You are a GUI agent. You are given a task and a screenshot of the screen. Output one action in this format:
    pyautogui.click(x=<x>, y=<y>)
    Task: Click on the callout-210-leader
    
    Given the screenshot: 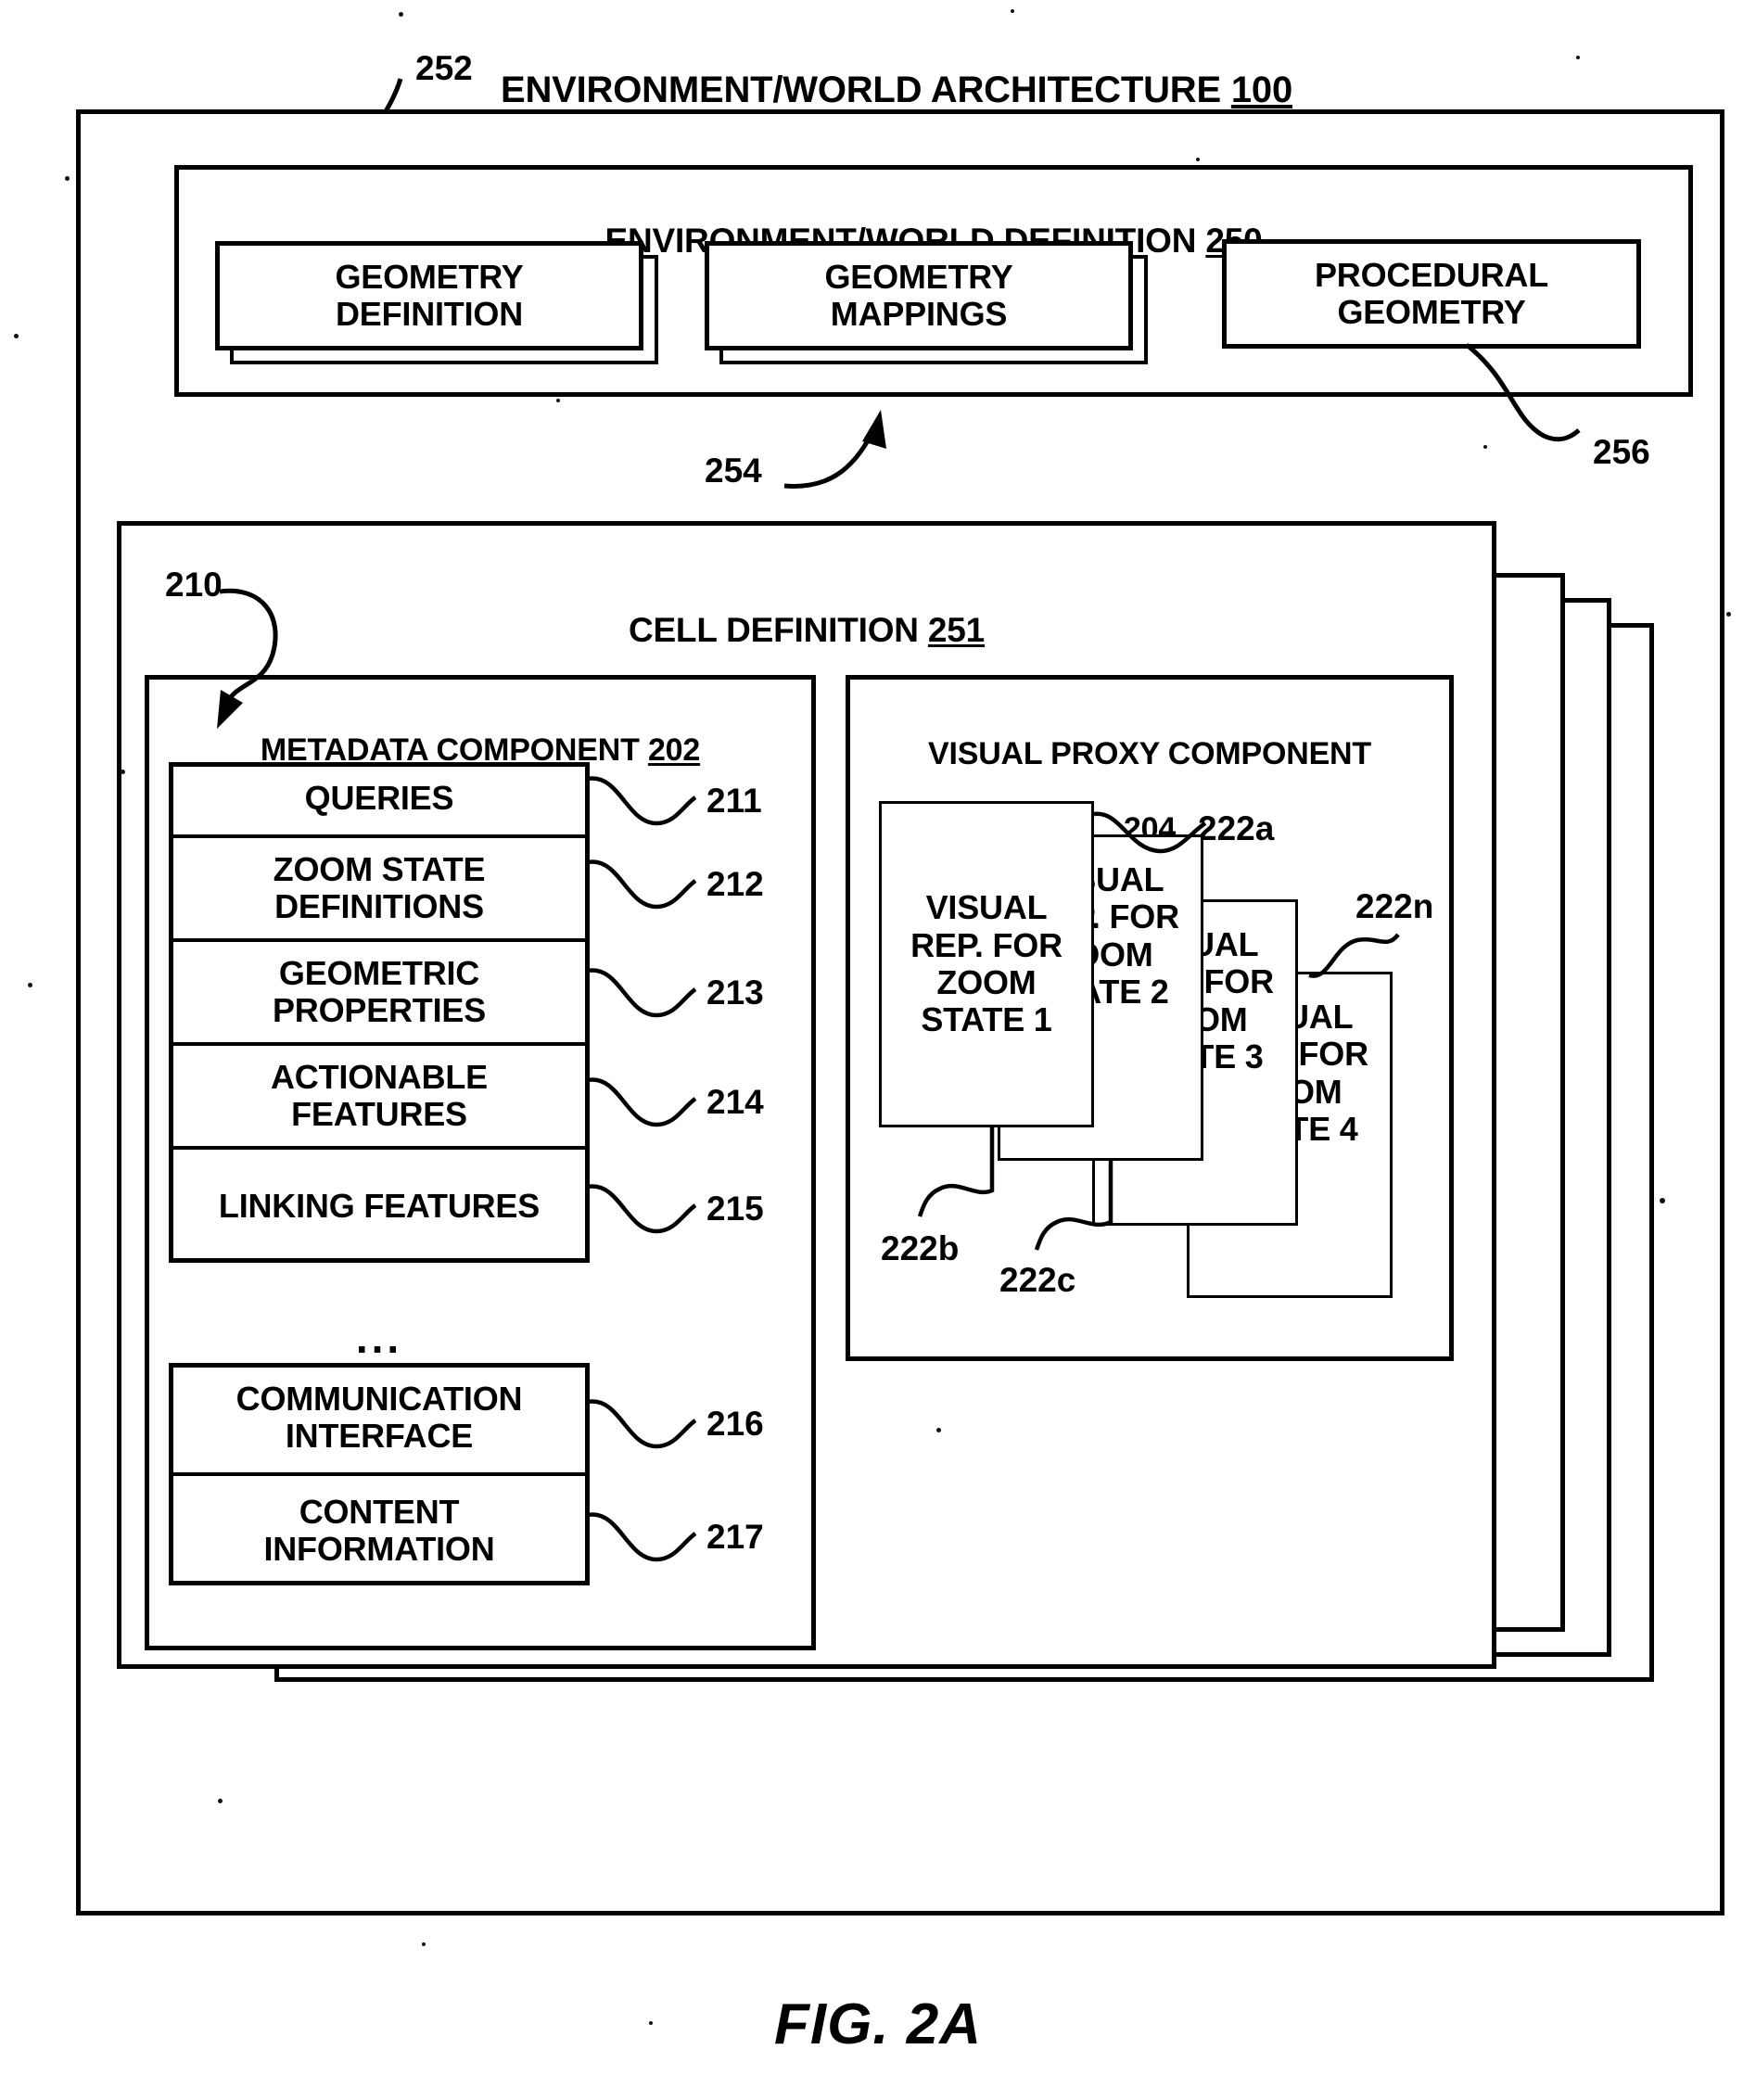 What is the action you would take?
    pyautogui.click(x=248, y=658)
    